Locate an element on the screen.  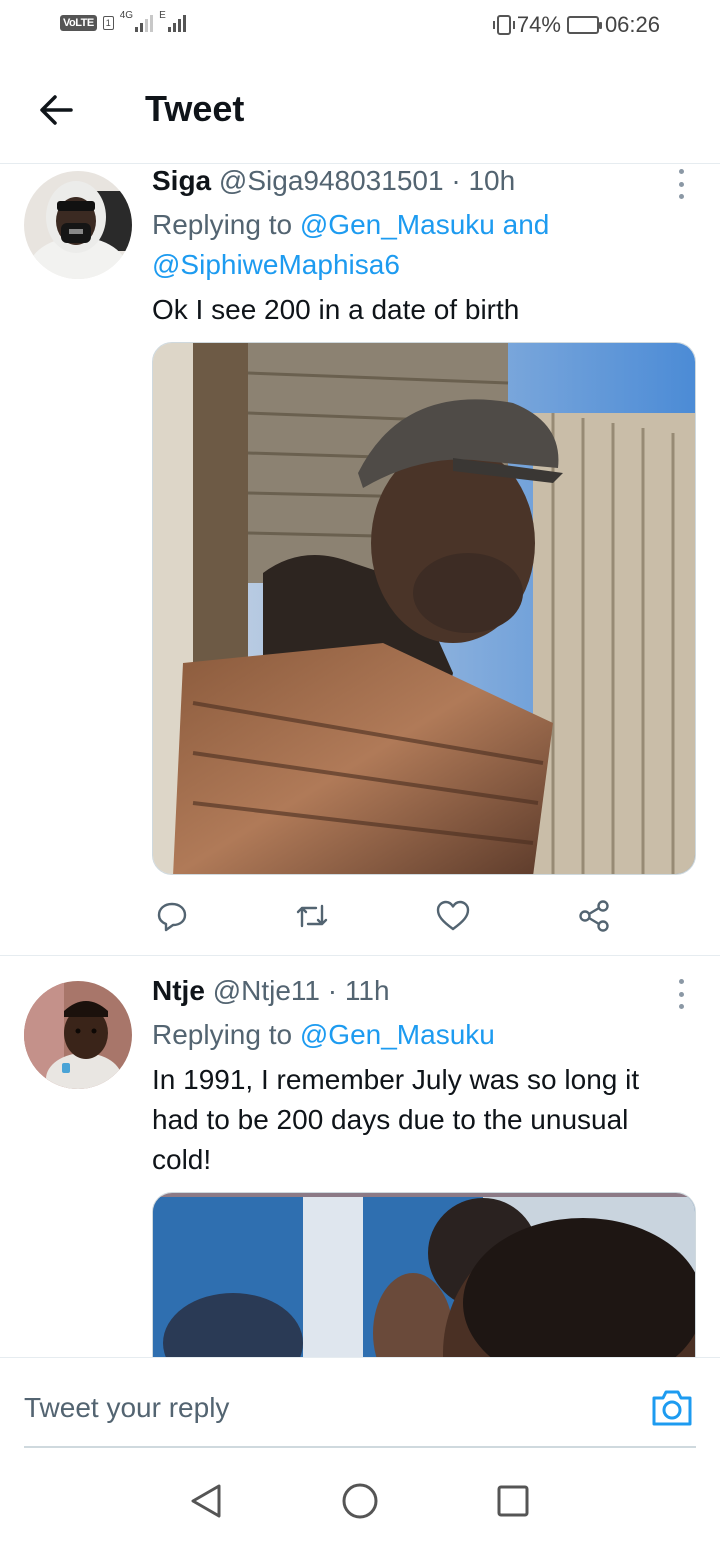
nav-recents-button is located at coordinates (513, 1501).